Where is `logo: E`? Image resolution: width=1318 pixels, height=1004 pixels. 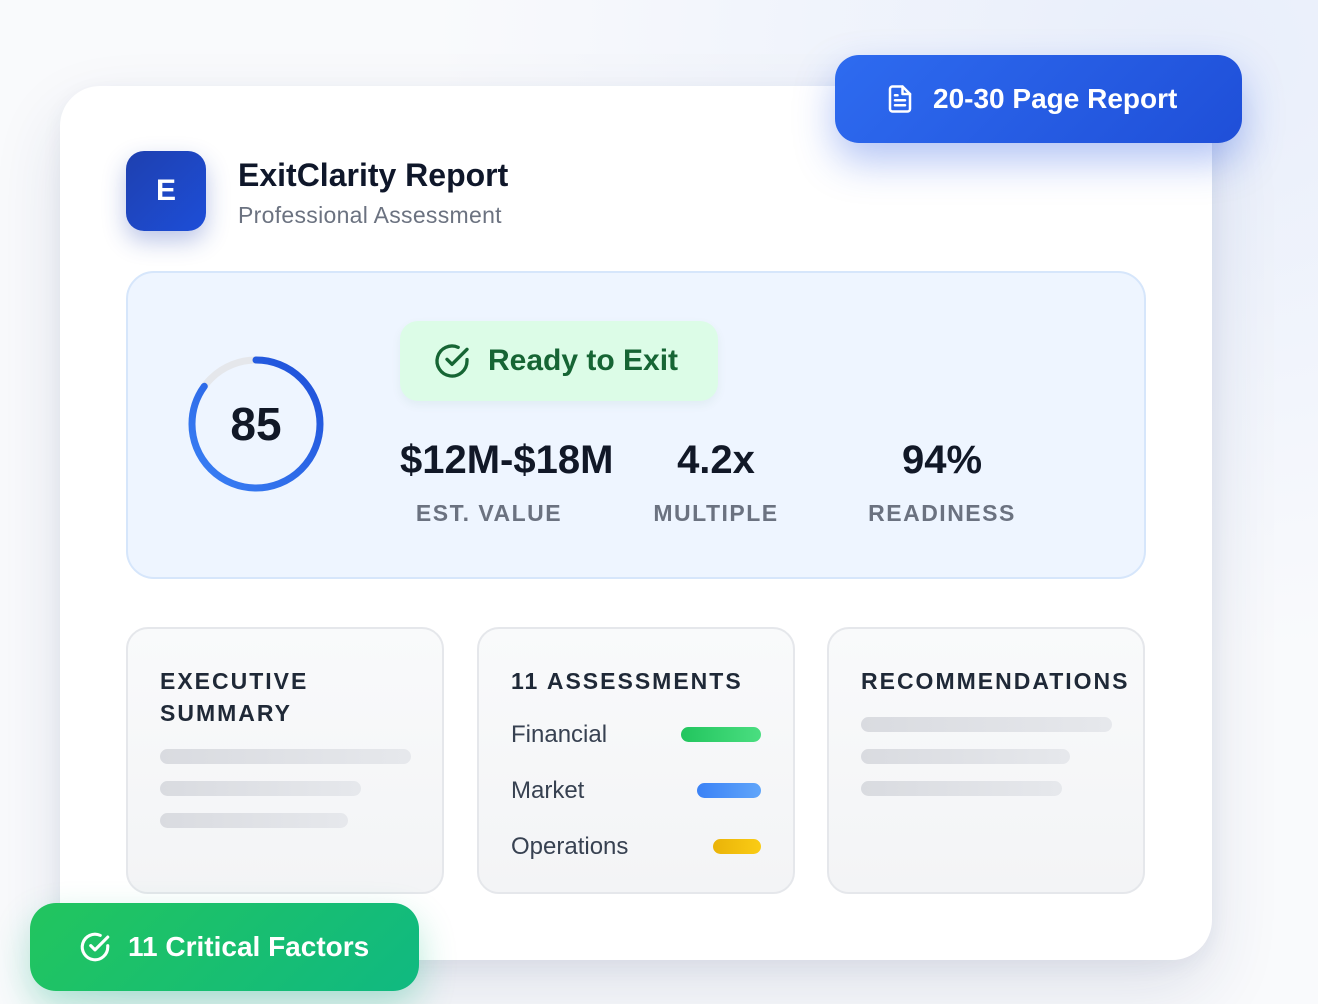 logo: E is located at coordinates (166, 191).